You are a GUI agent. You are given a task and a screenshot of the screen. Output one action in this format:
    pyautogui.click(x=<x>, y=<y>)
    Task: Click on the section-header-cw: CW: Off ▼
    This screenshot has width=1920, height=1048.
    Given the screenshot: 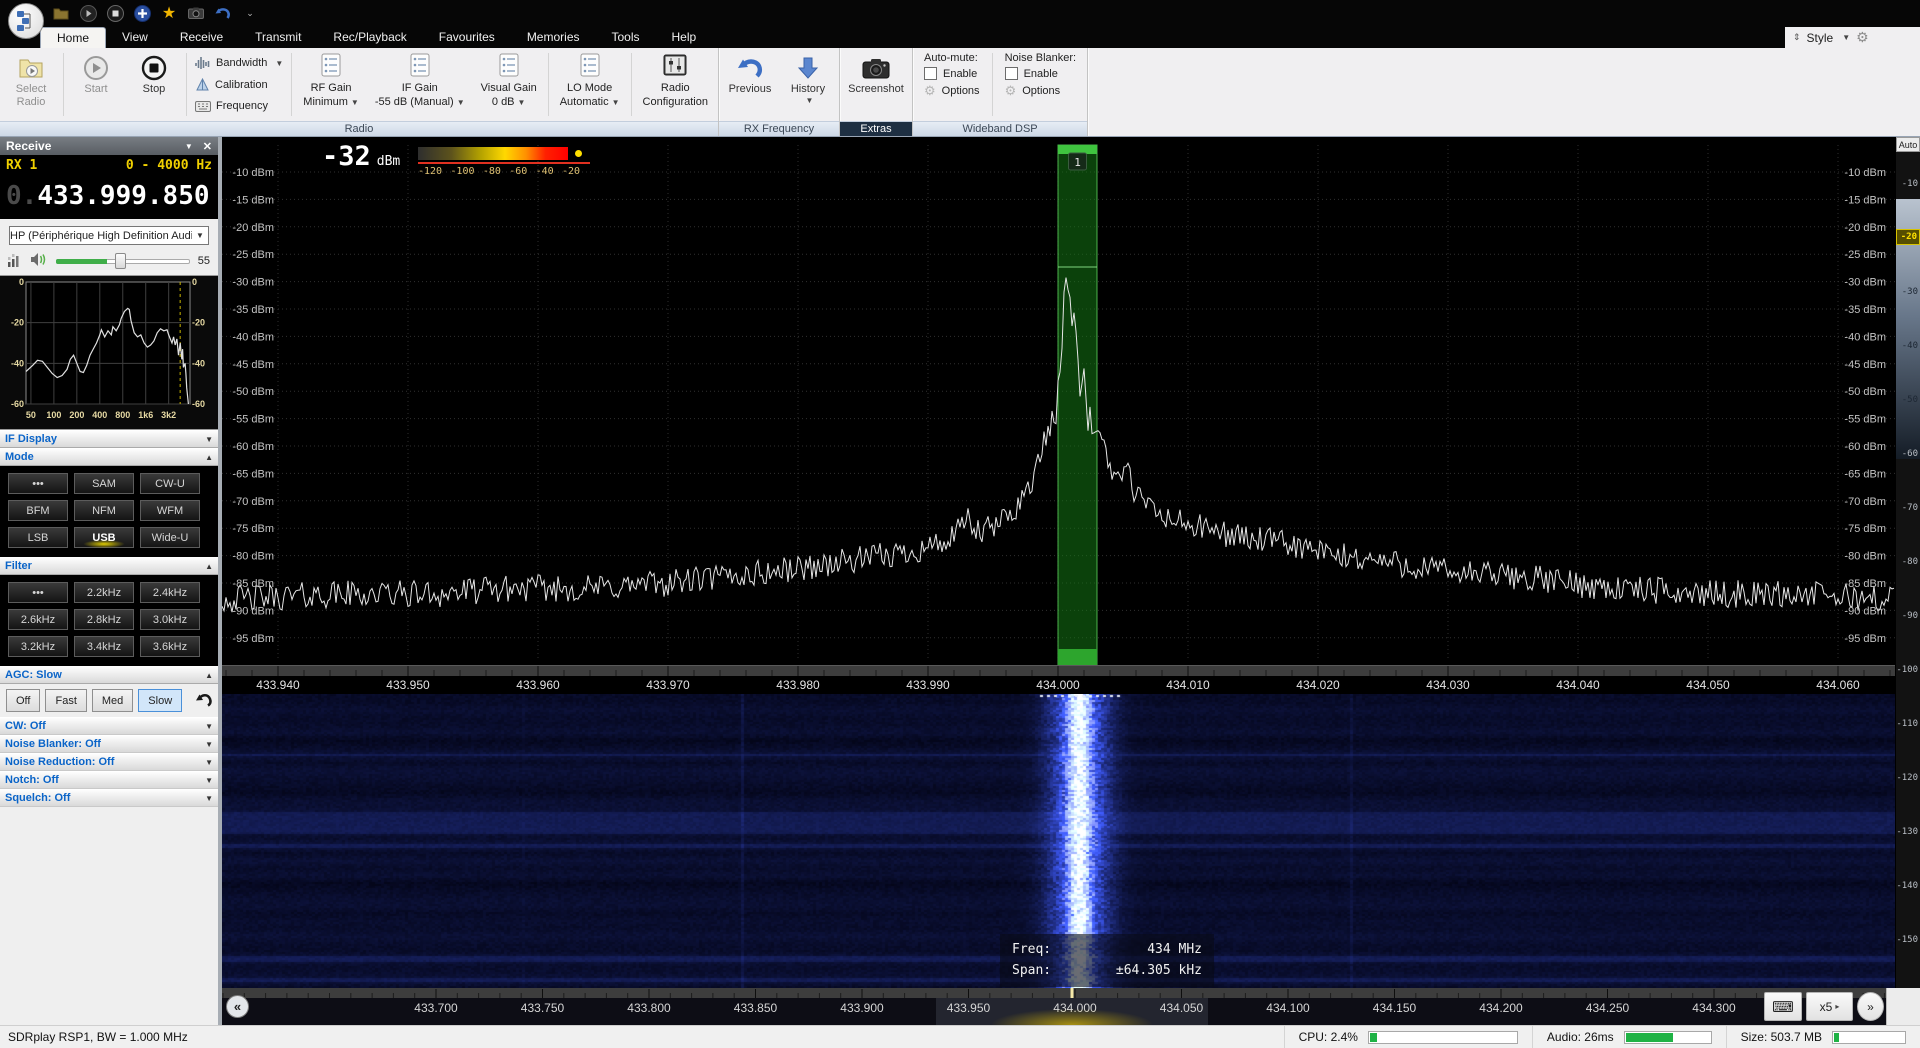 What is the action you would take?
    pyautogui.click(x=109, y=726)
    